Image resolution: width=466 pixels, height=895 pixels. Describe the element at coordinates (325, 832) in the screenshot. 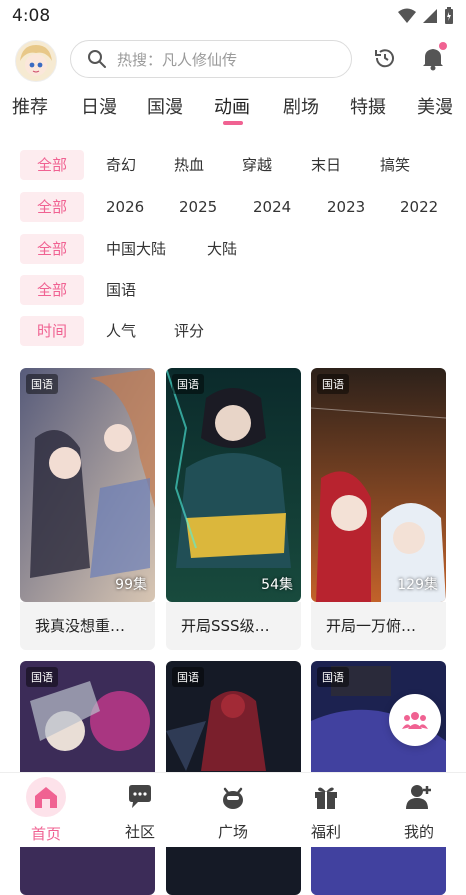

I see `nav-label: 福利` at that location.